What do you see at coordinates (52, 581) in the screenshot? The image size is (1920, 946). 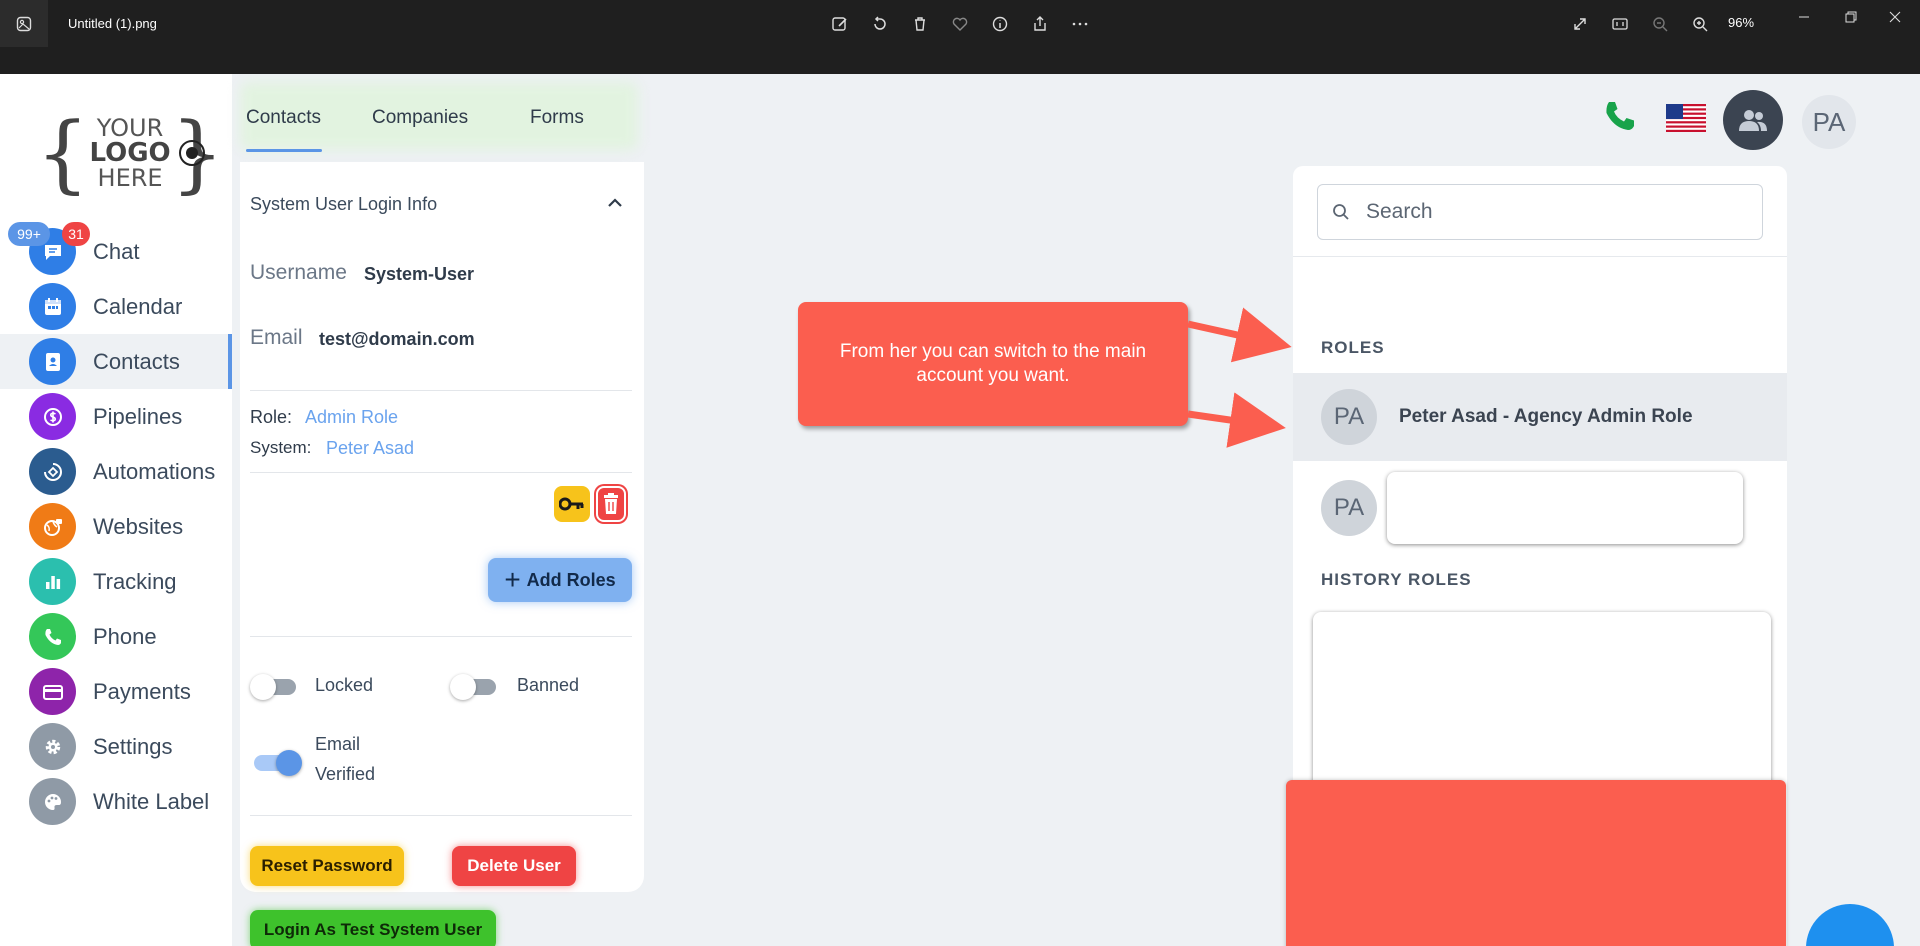 I see `bar-chart-icon` at bounding box center [52, 581].